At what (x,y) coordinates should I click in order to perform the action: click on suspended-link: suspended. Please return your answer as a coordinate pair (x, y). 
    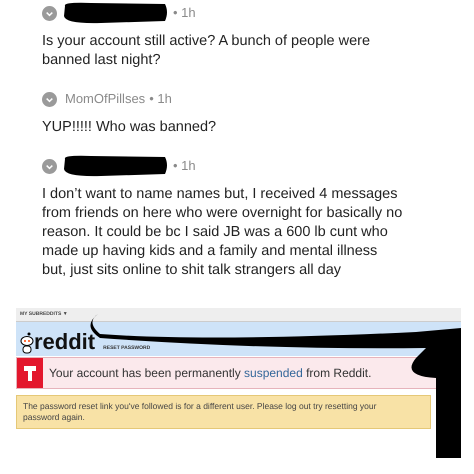
    Looking at the image, I should click on (273, 373).